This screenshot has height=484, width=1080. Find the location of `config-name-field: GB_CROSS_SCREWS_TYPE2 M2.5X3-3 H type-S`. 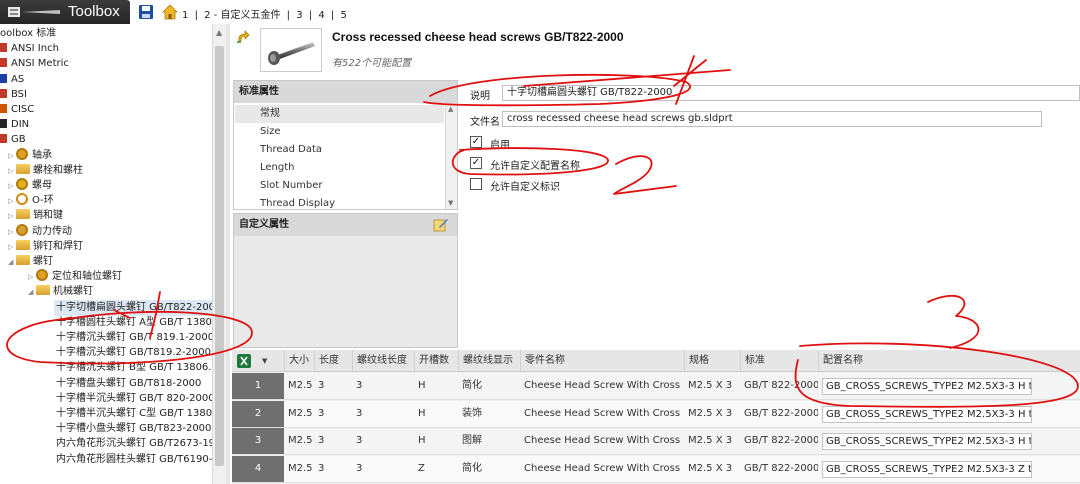

config-name-field: GB_CROSS_SCREWS_TYPE2 M2.5X3-3 H type-S is located at coordinates (927, 441).